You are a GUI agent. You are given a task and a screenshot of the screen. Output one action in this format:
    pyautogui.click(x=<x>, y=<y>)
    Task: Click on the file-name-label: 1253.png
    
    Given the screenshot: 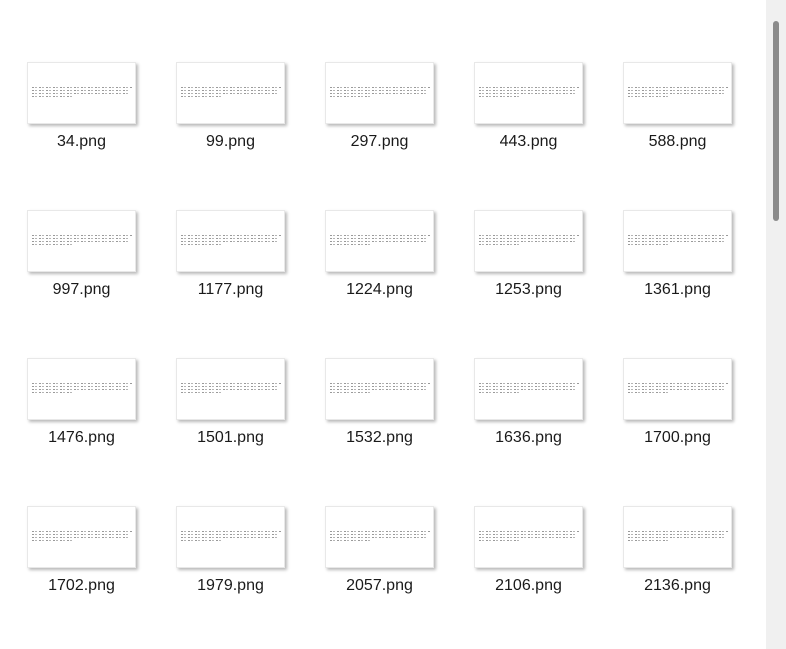 What is the action you would take?
    pyautogui.click(x=528, y=290)
    